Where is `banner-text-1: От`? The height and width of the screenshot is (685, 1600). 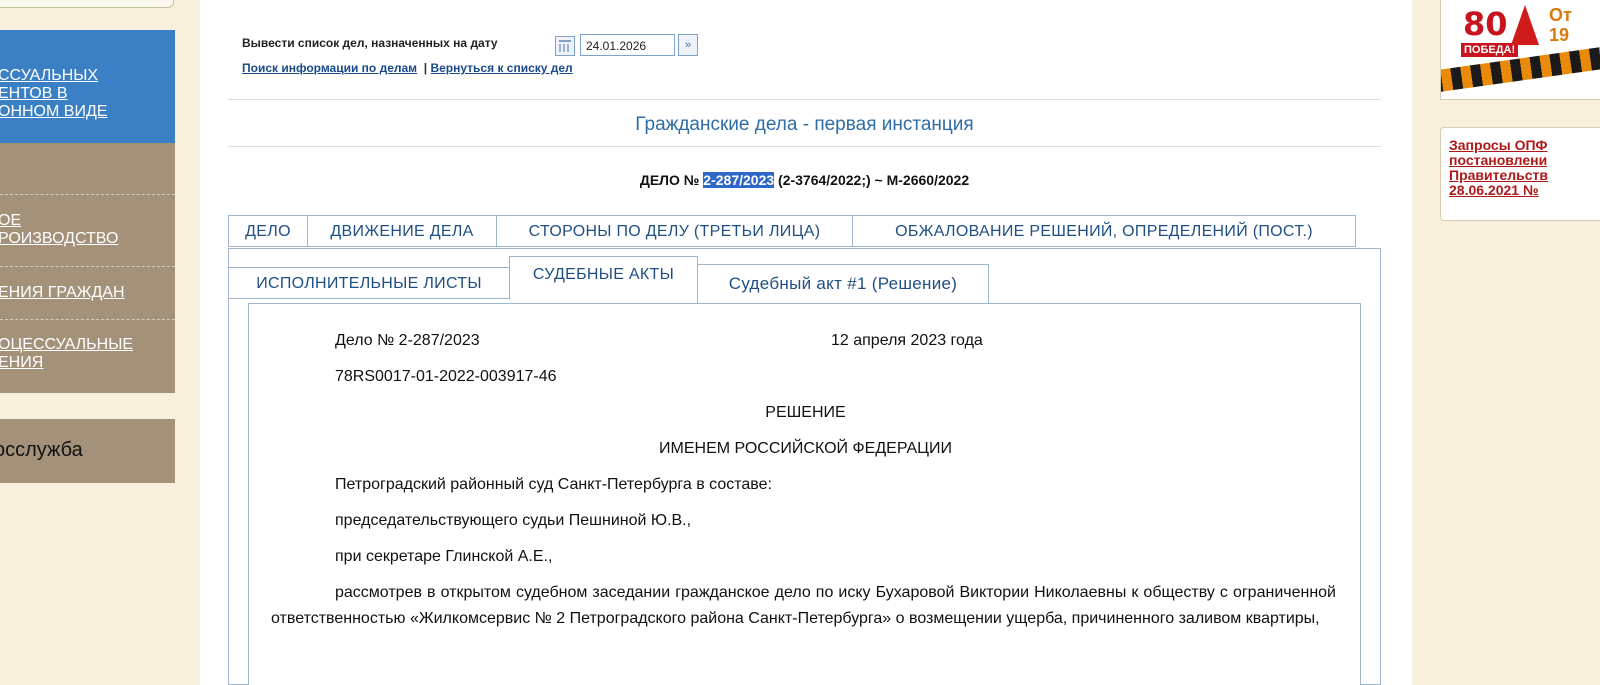 banner-text-1: От is located at coordinates (1560, 15).